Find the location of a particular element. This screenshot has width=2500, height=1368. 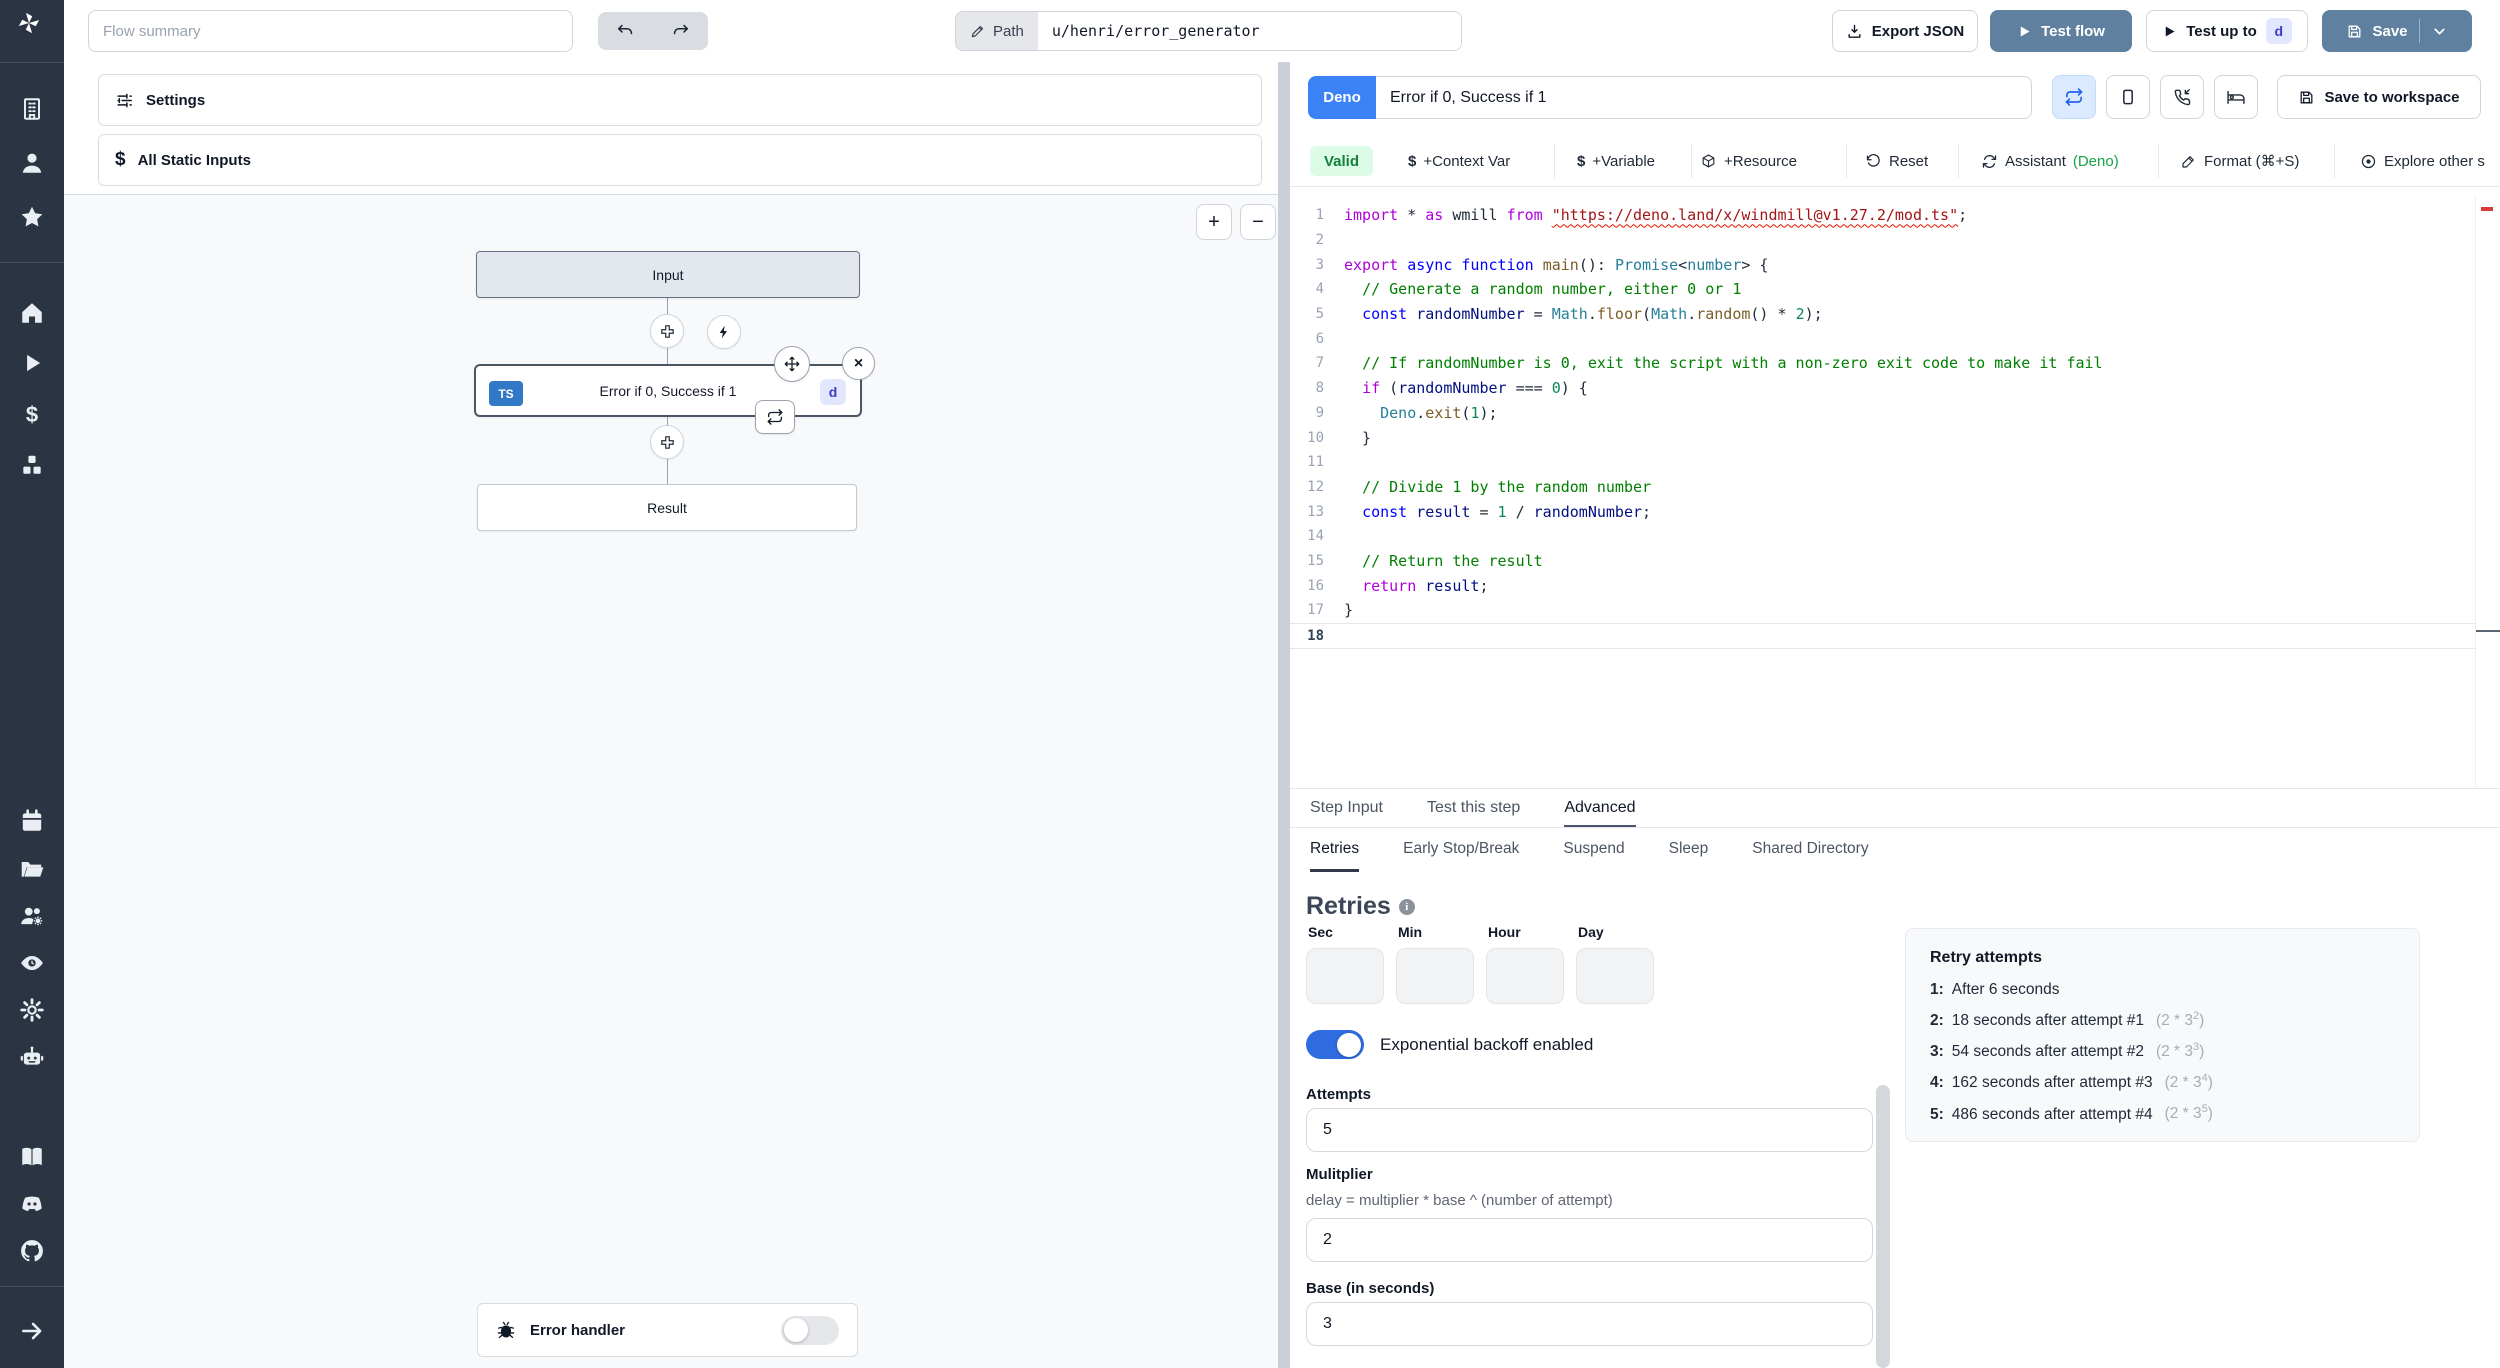

trigger-bolt-button is located at coordinates (724, 332).